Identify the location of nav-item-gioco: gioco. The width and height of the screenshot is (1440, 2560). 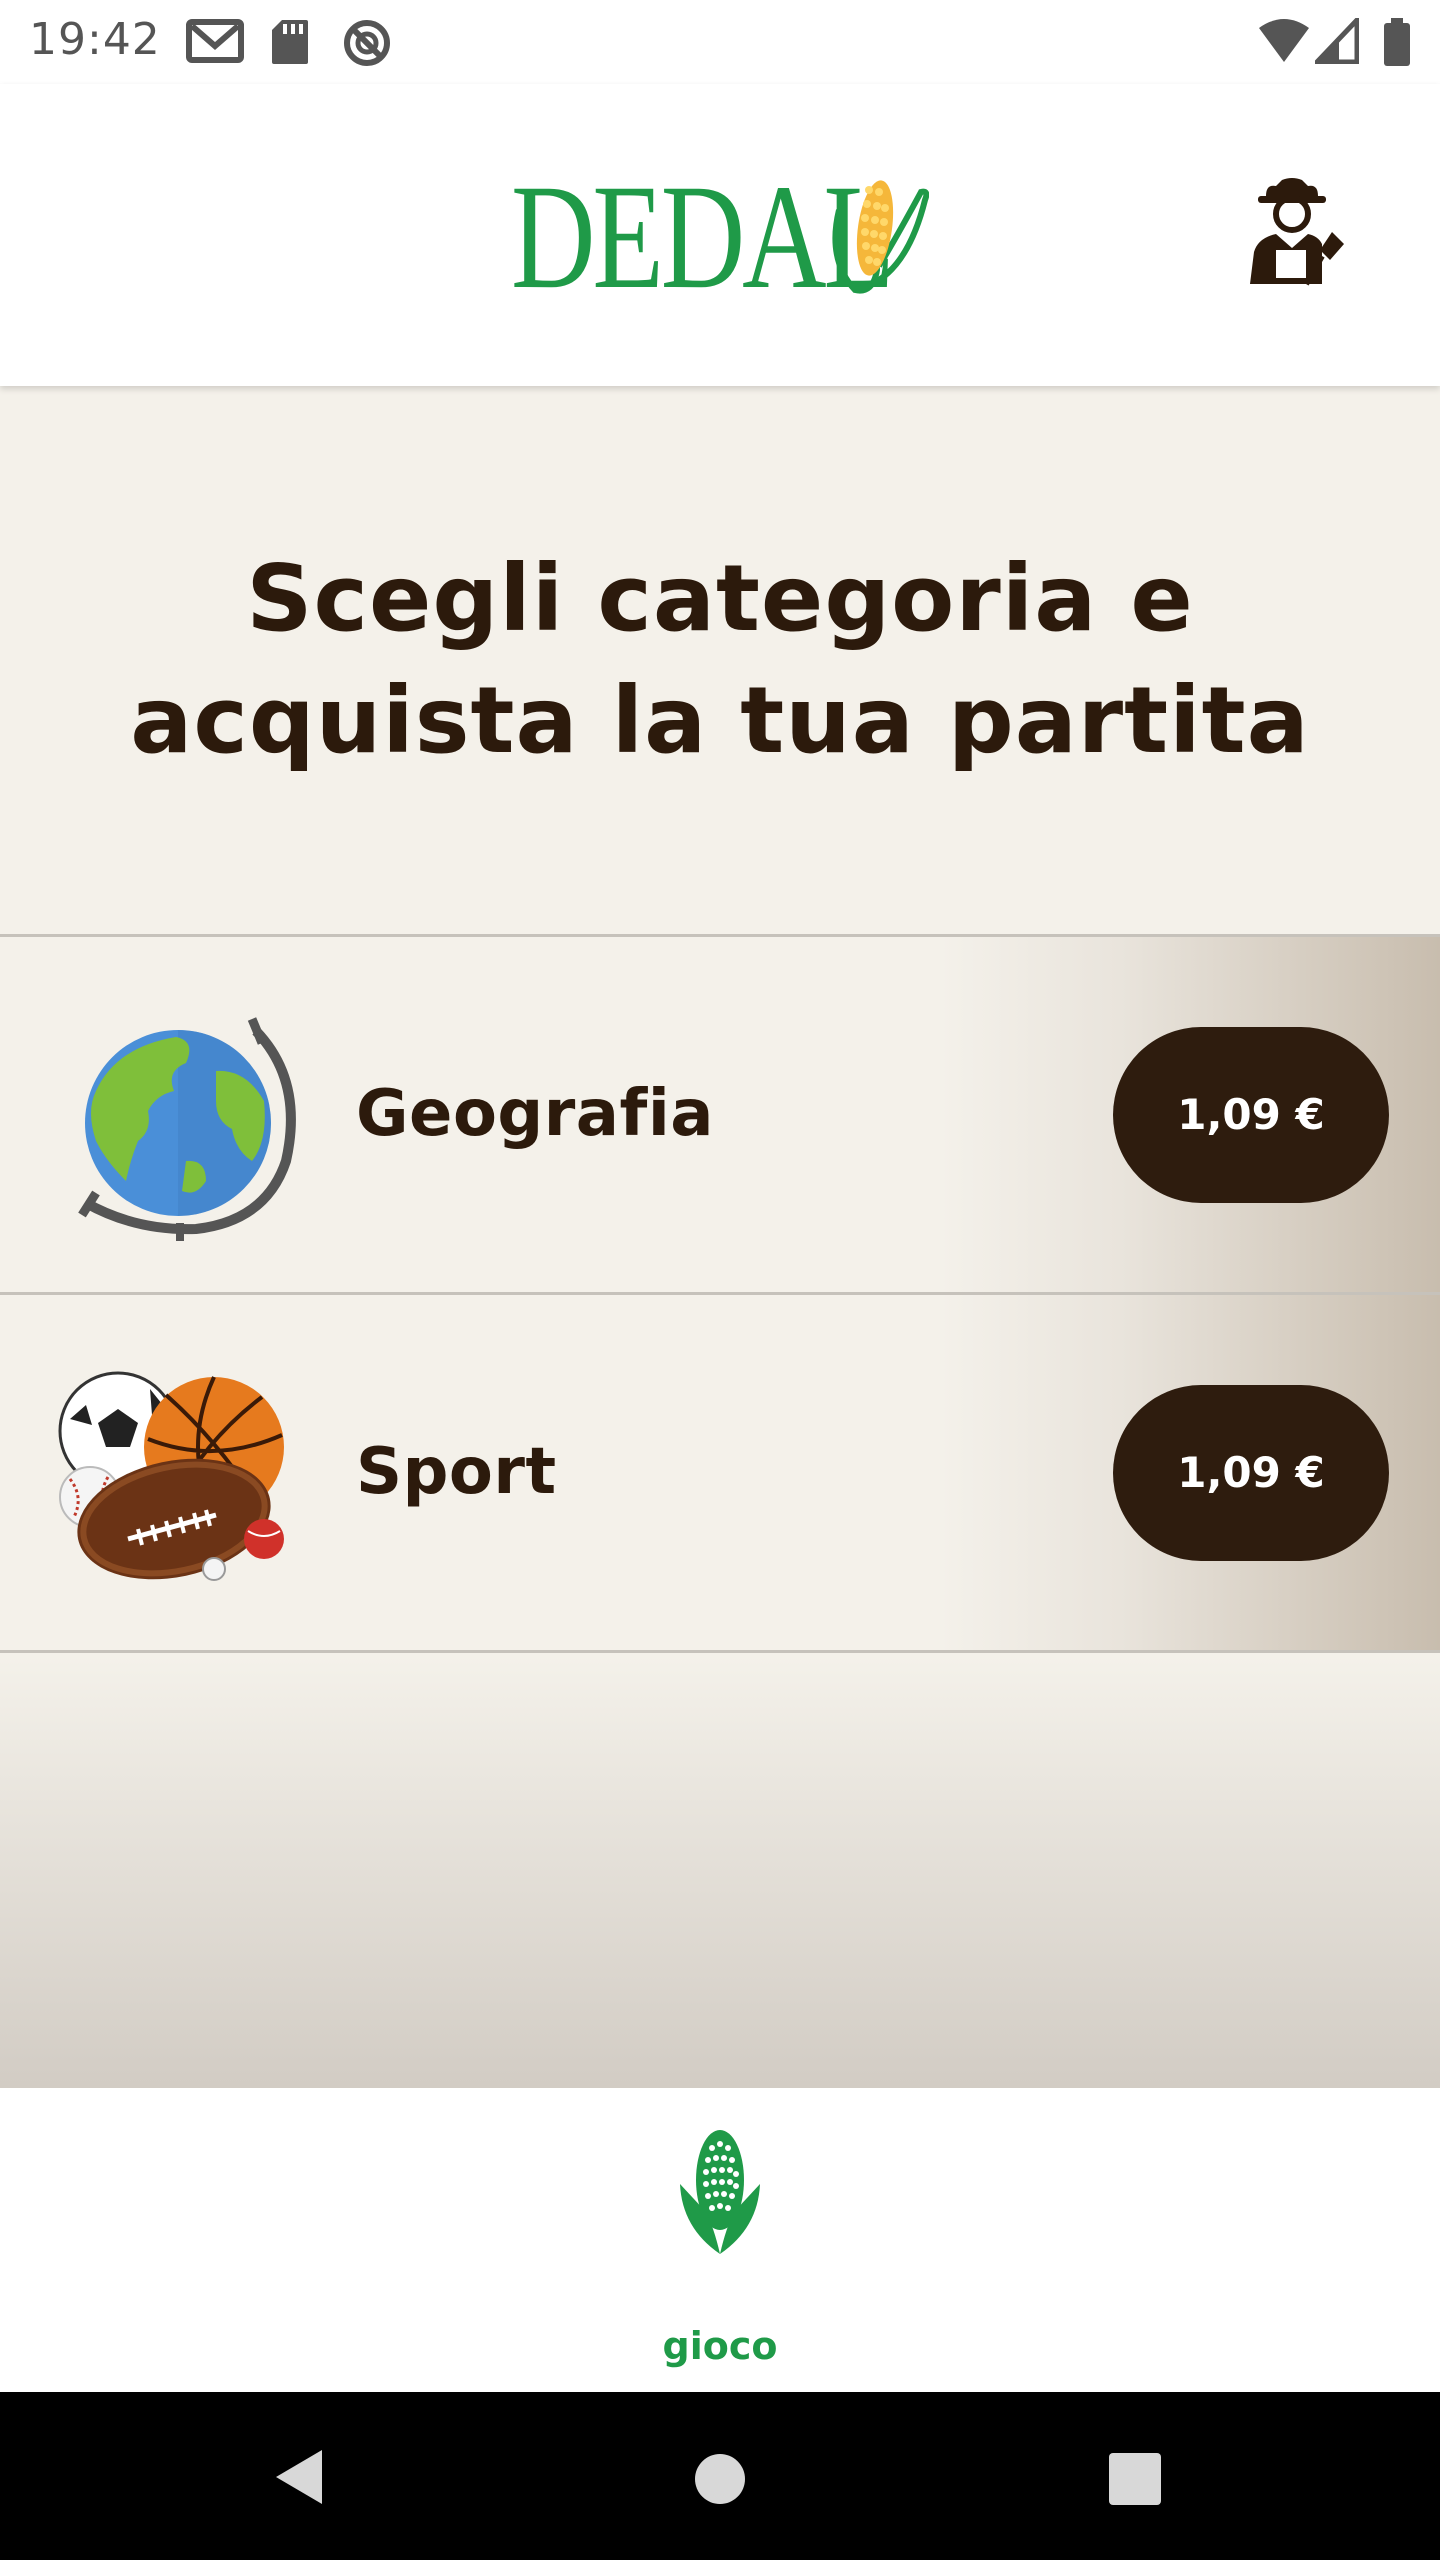
(720, 2253).